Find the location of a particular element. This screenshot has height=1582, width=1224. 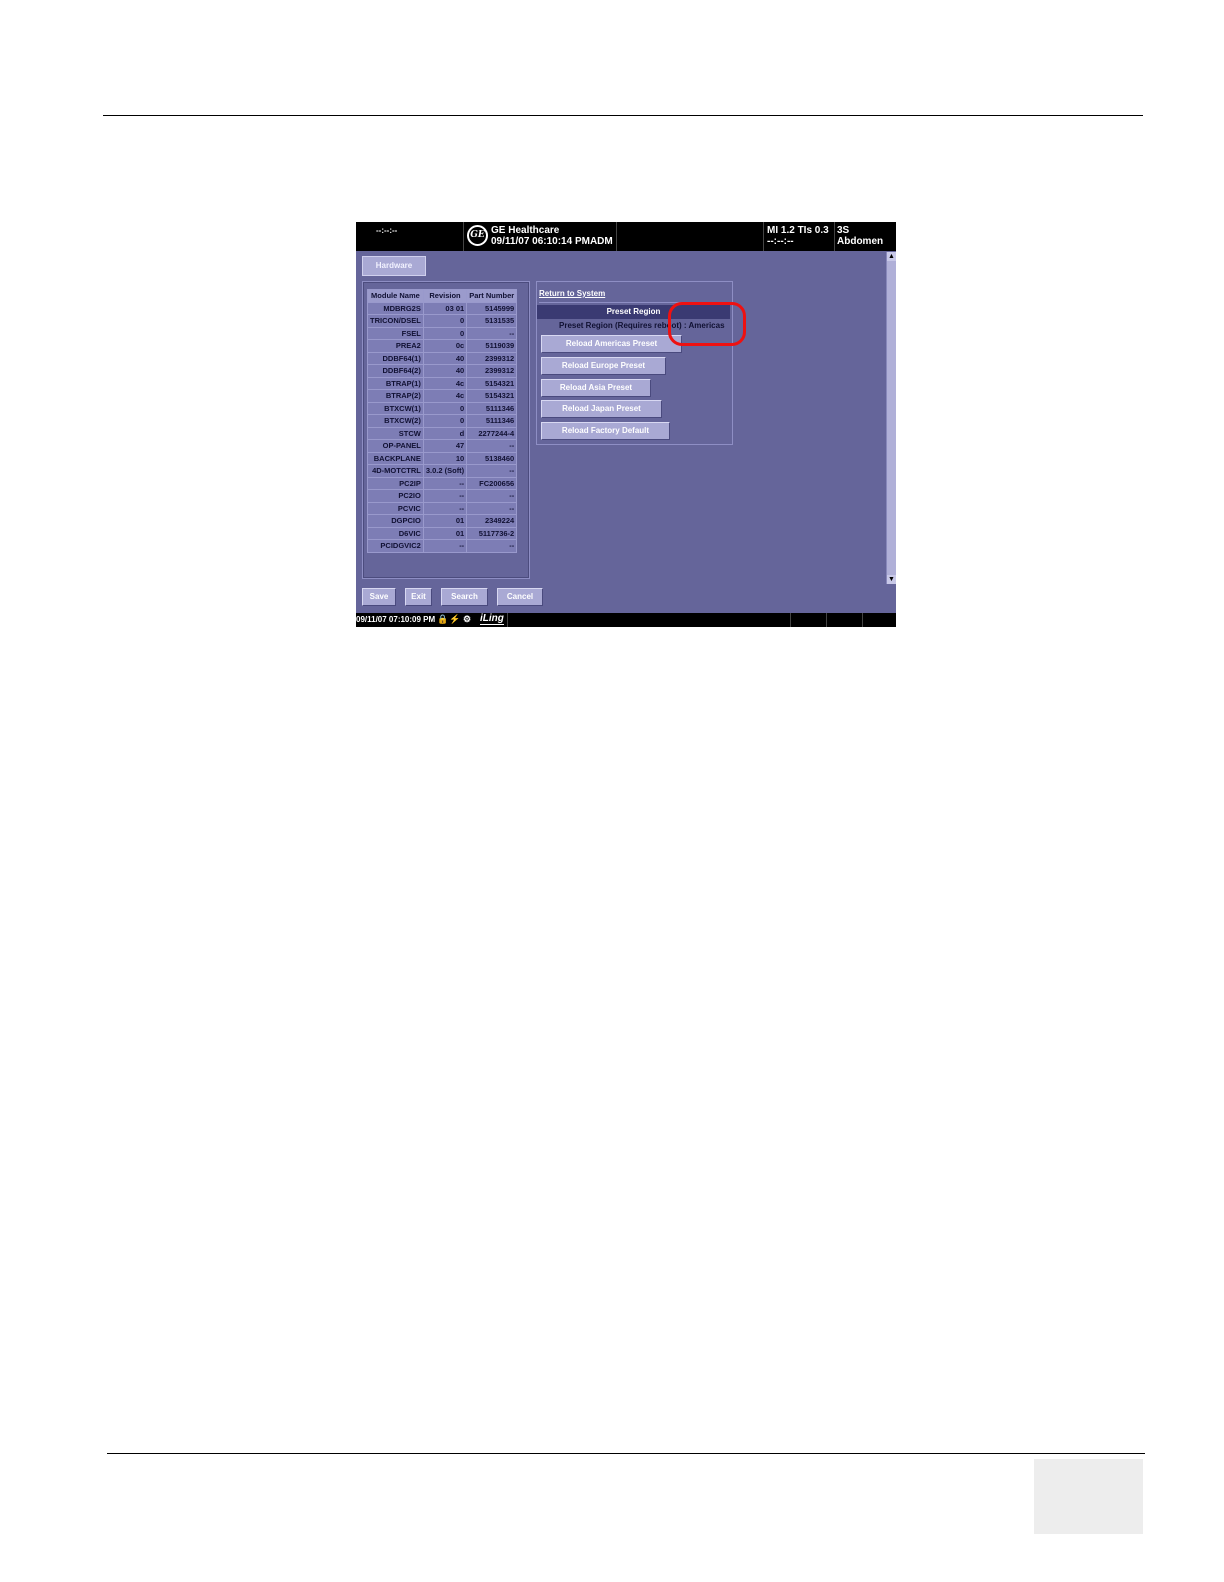

table-row: FSEL 0 -- is located at coordinates (442, 333).